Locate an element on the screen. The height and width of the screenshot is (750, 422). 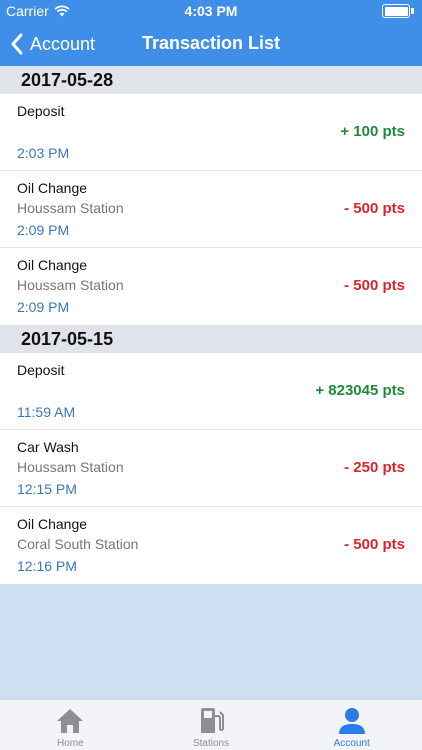
section-header-date: 2017-05-15 is located at coordinates (211, 339).